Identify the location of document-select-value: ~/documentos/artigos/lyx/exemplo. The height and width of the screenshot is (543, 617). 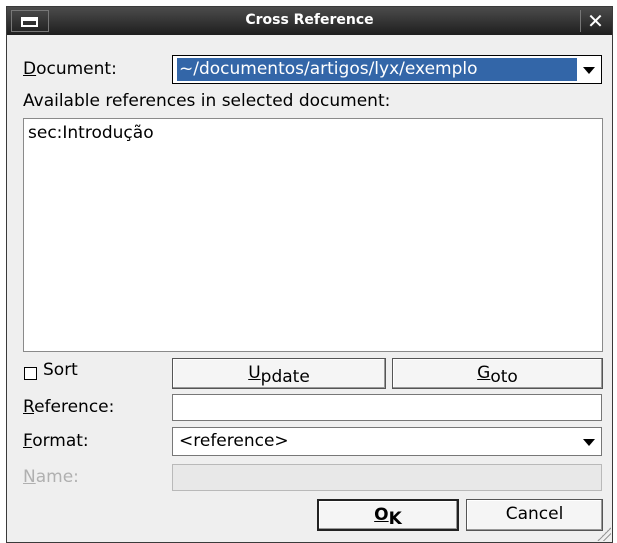
(328, 69).